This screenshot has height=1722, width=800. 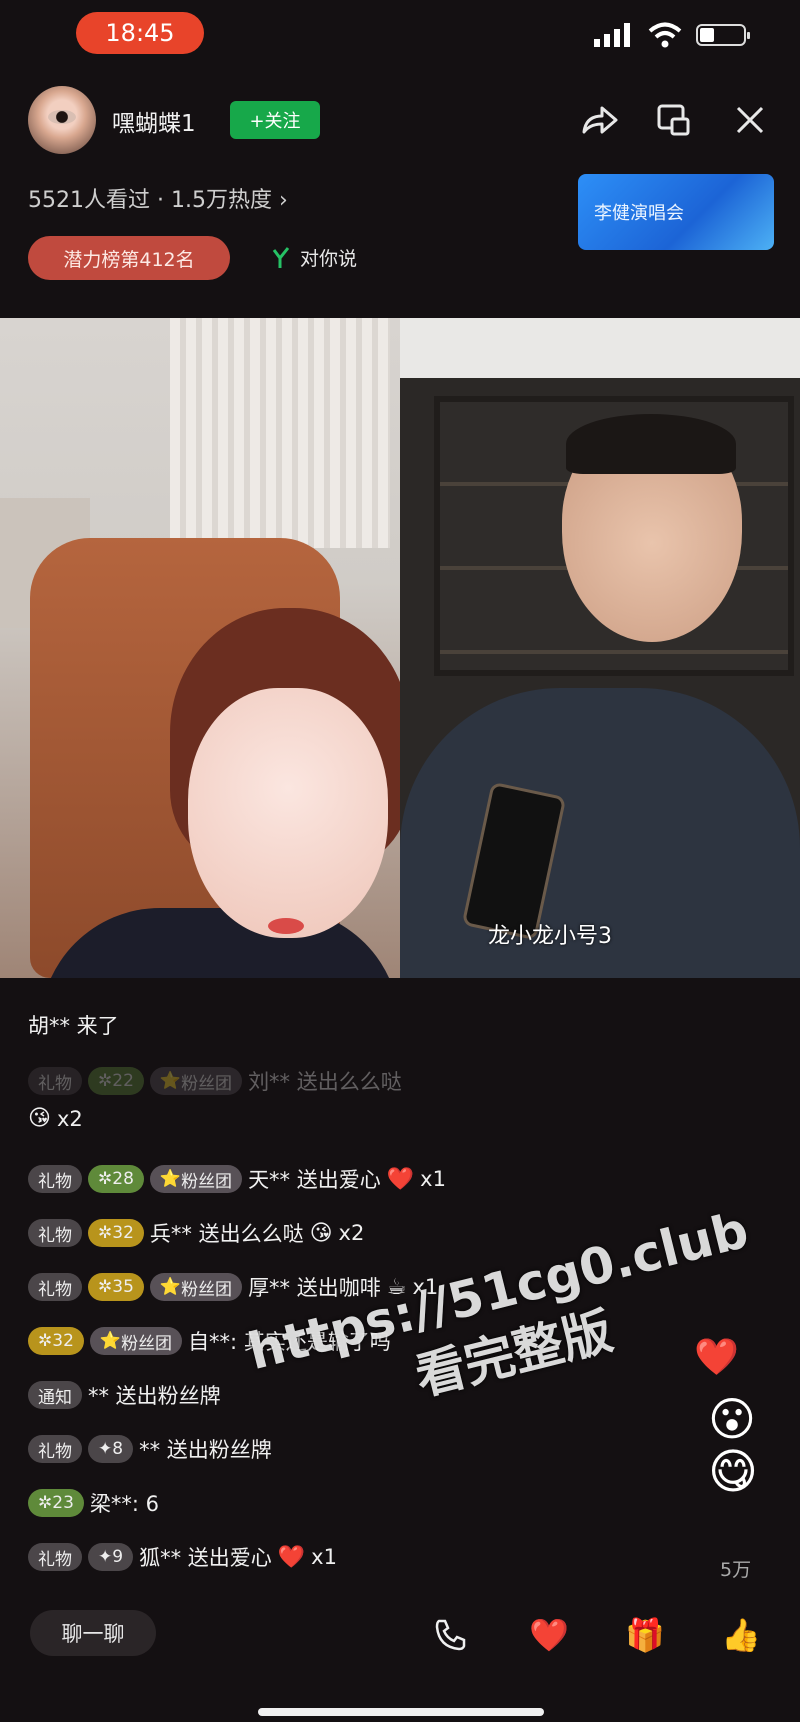 I want to click on battery-icon, so click(x=723, y=35).